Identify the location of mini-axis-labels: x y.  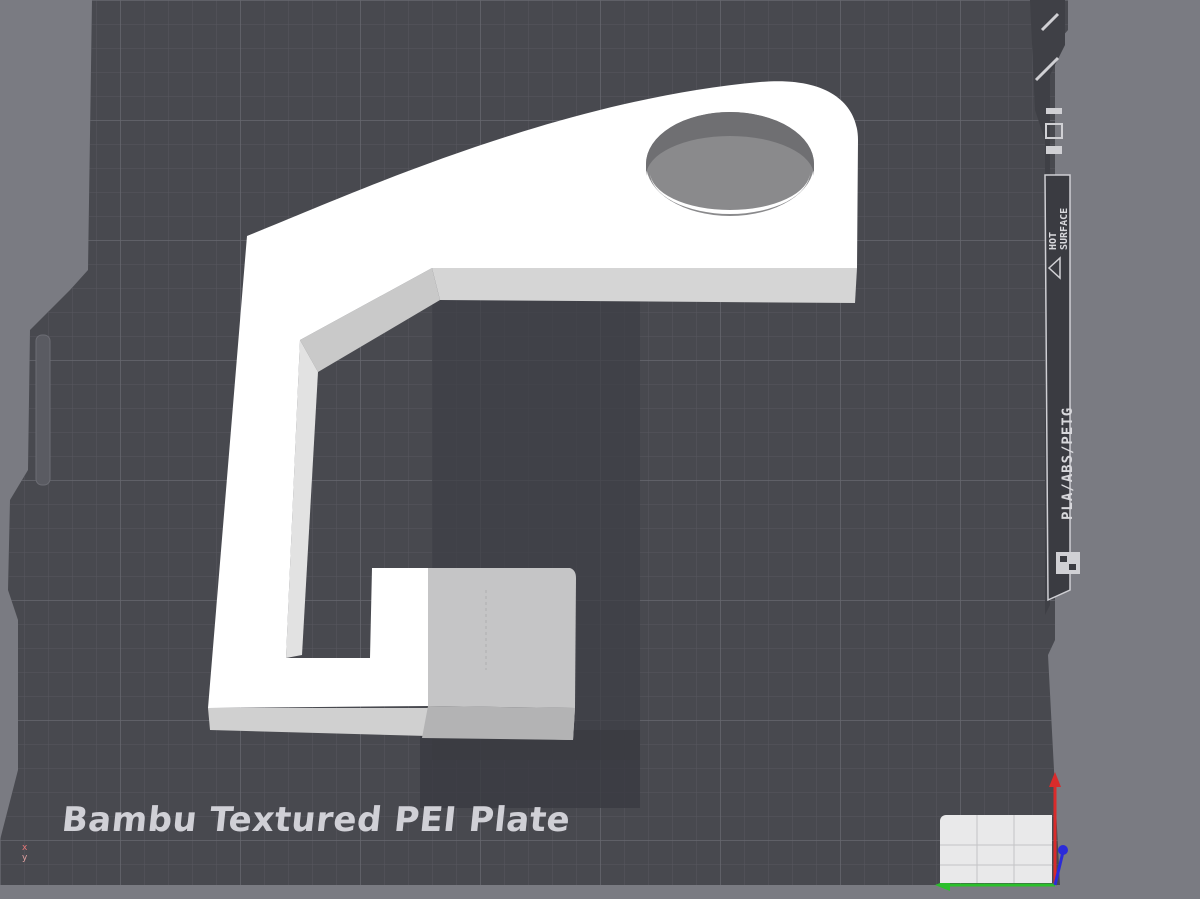
(24, 853).